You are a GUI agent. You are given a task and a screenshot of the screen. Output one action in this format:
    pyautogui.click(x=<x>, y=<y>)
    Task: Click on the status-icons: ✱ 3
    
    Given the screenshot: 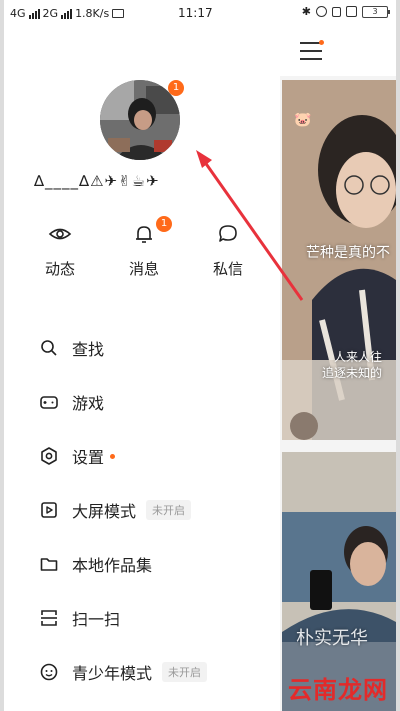 What is the action you would take?
    pyautogui.click(x=345, y=11)
    